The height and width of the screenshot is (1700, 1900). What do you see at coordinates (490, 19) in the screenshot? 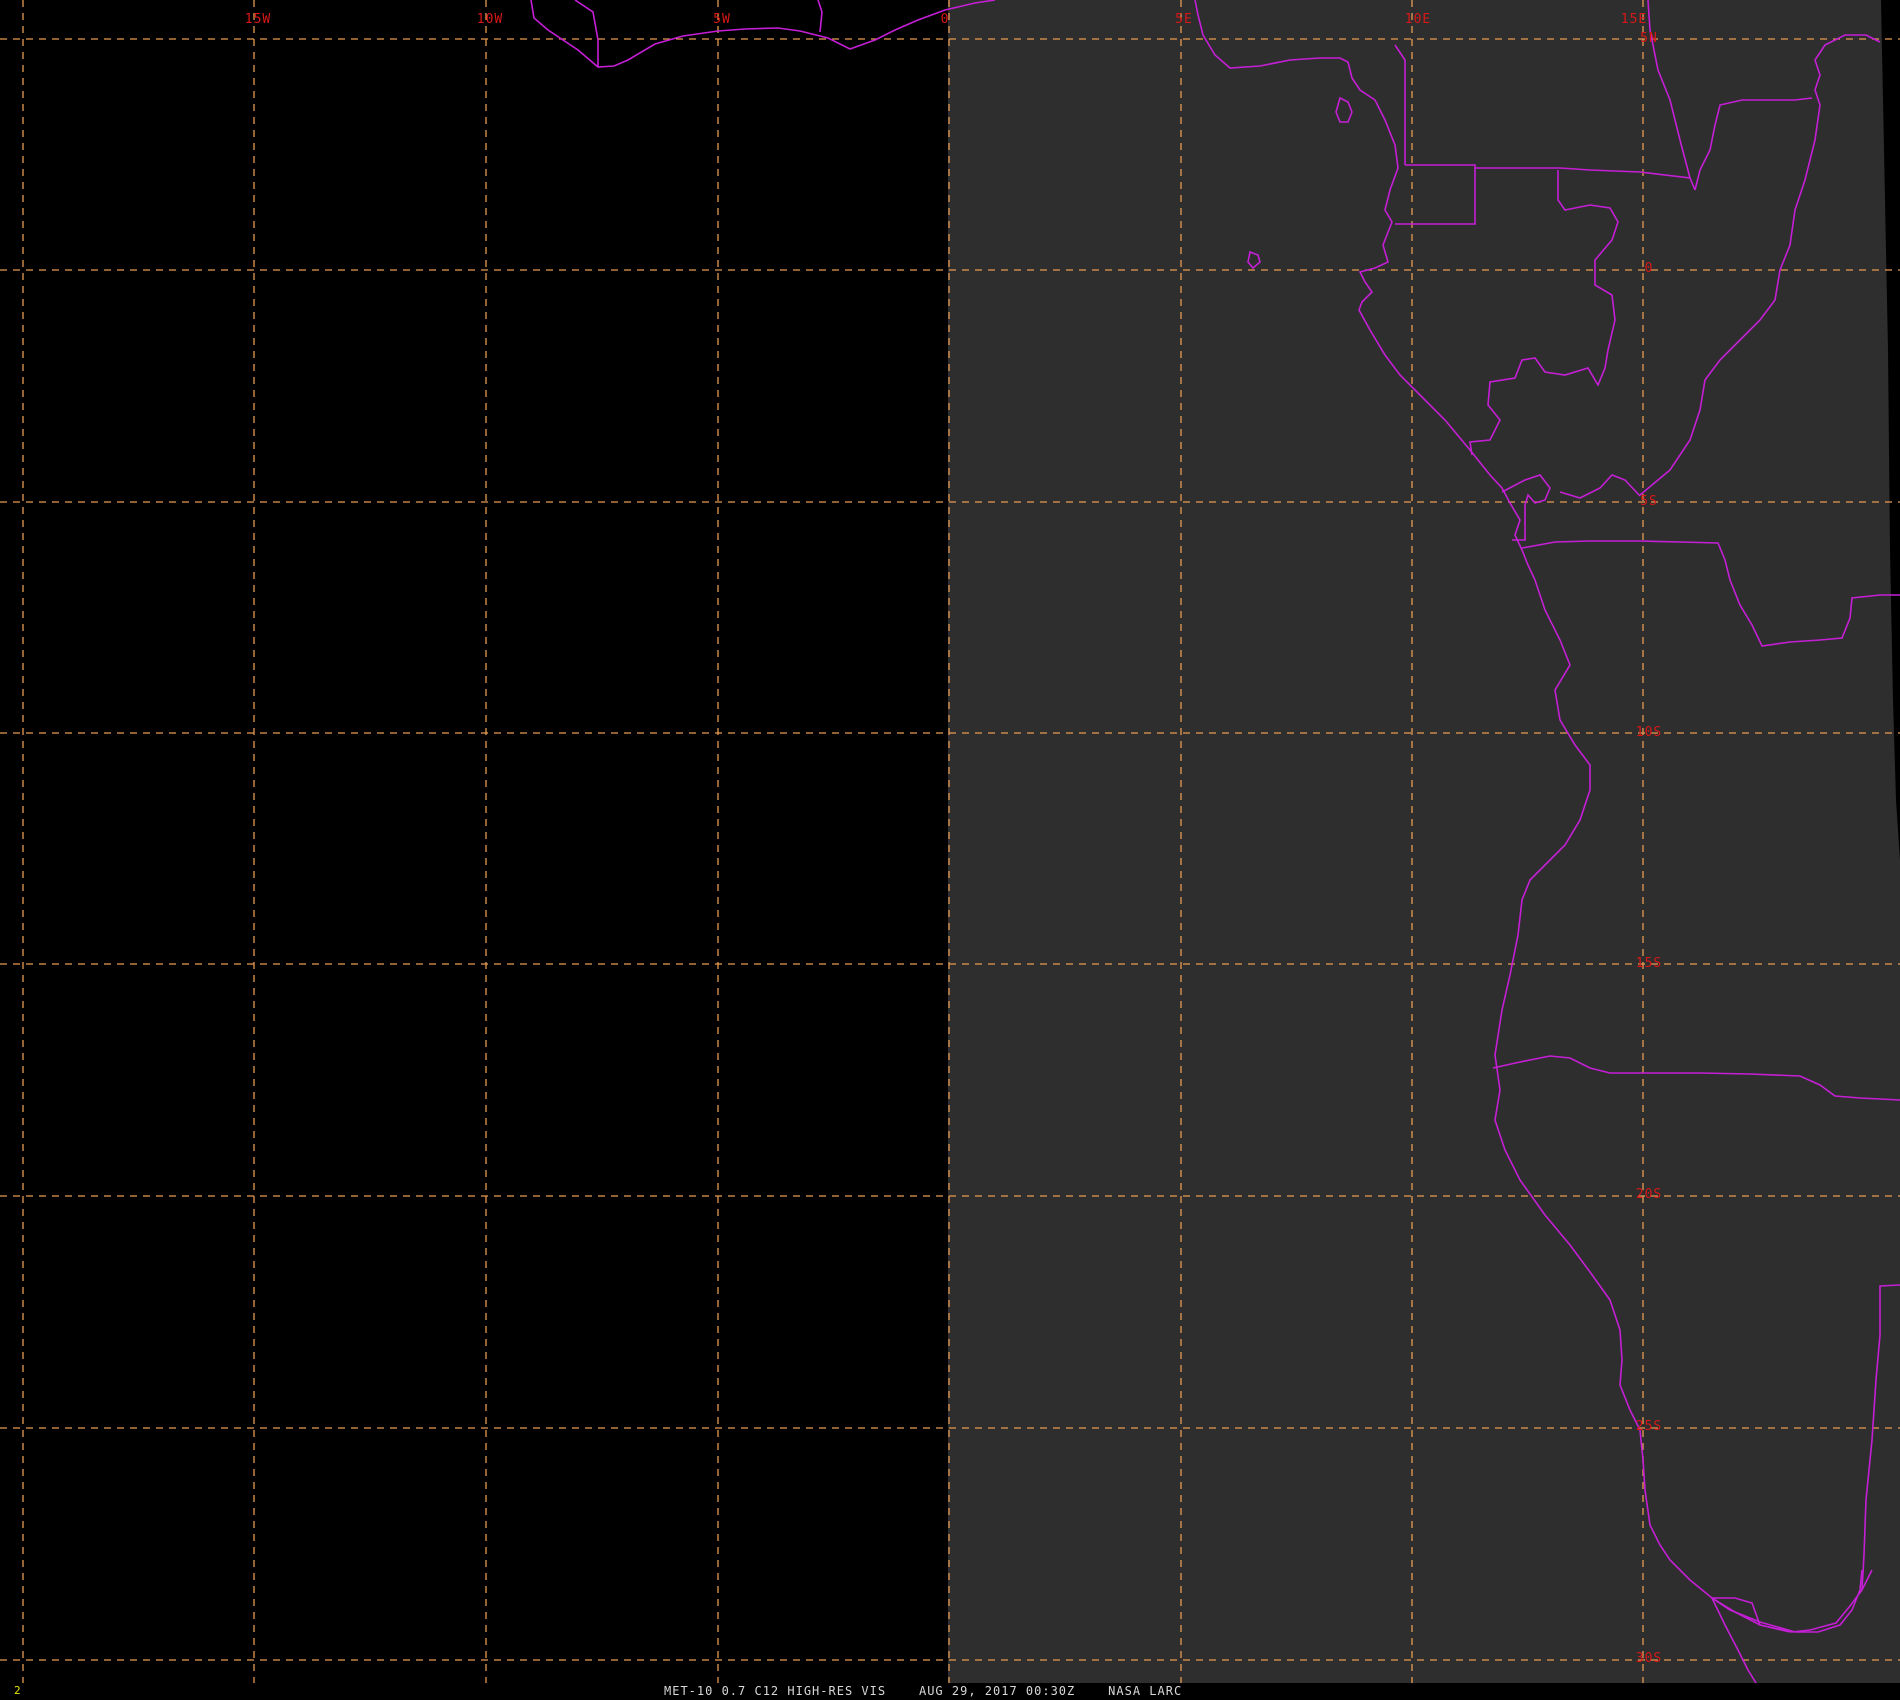
I see `longitude-label: 10W` at bounding box center [490, 19].